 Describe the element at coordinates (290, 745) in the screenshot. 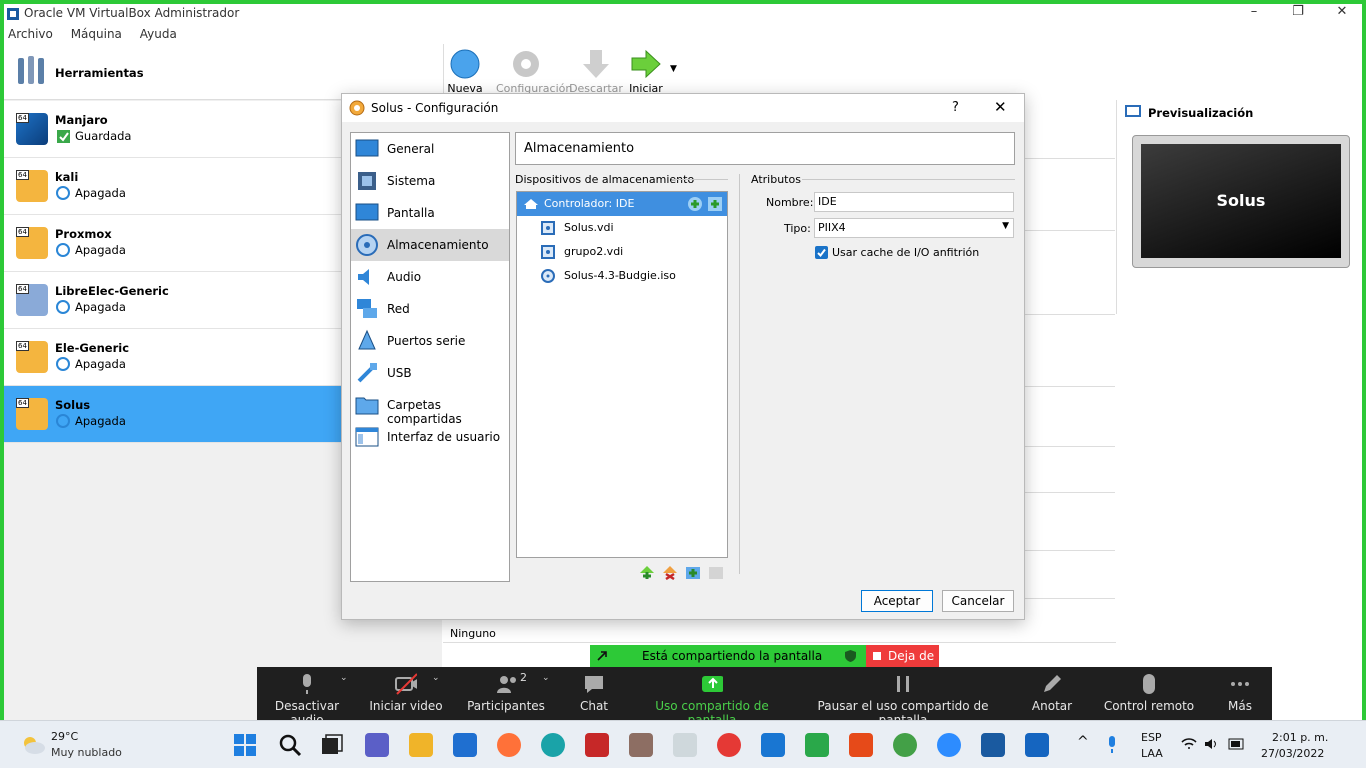

I see `search-icon` at that location.